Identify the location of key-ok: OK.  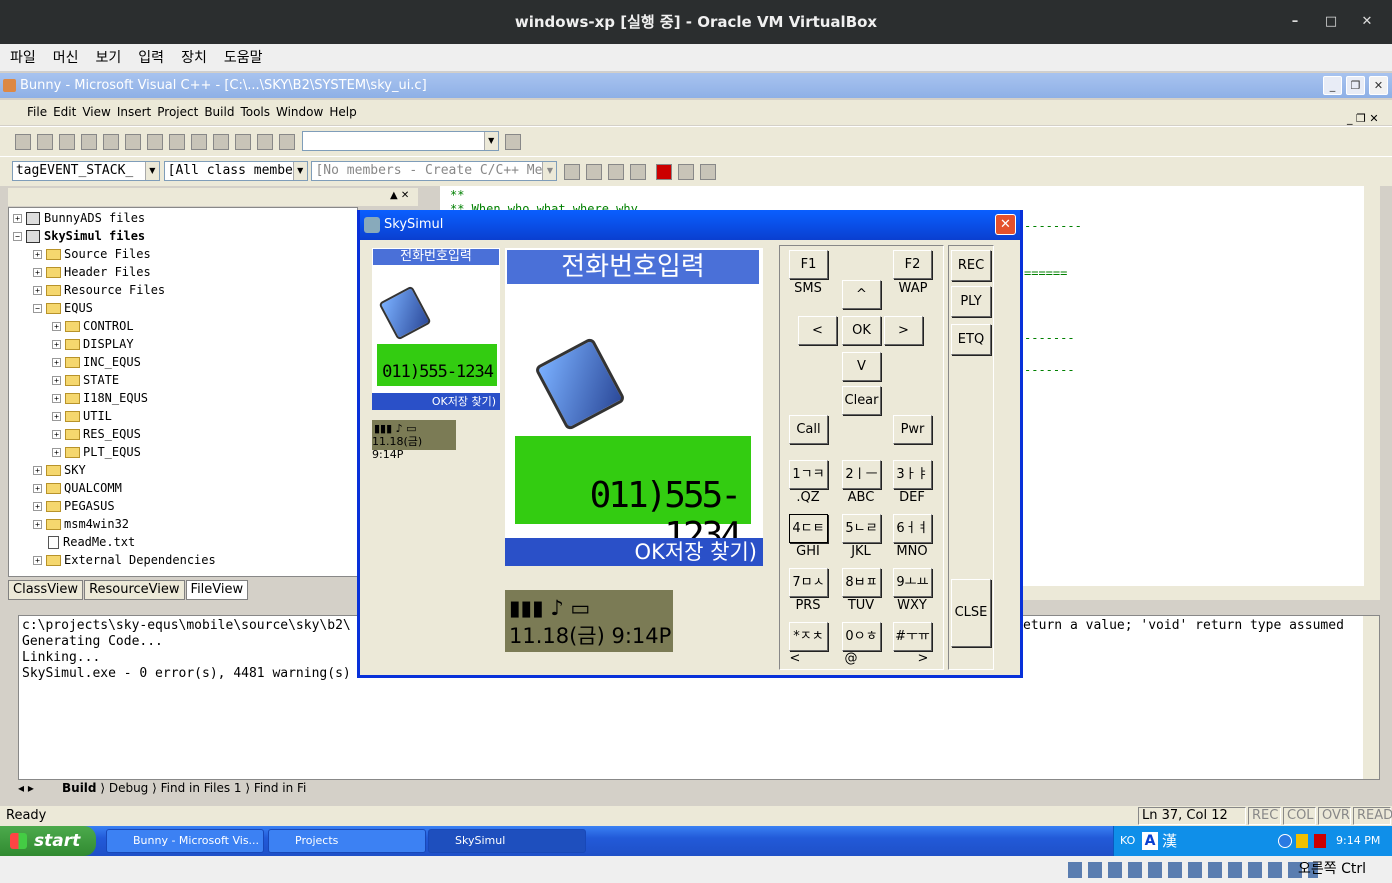
(861, 330).